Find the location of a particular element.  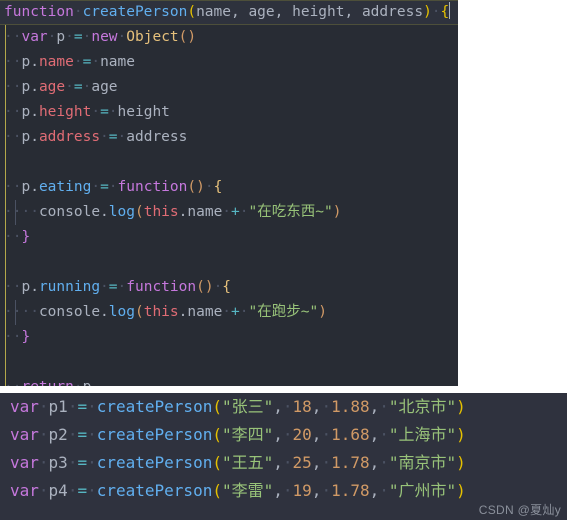

code-line-3: ··p.name·=·name is located at coordinates (229, 62).